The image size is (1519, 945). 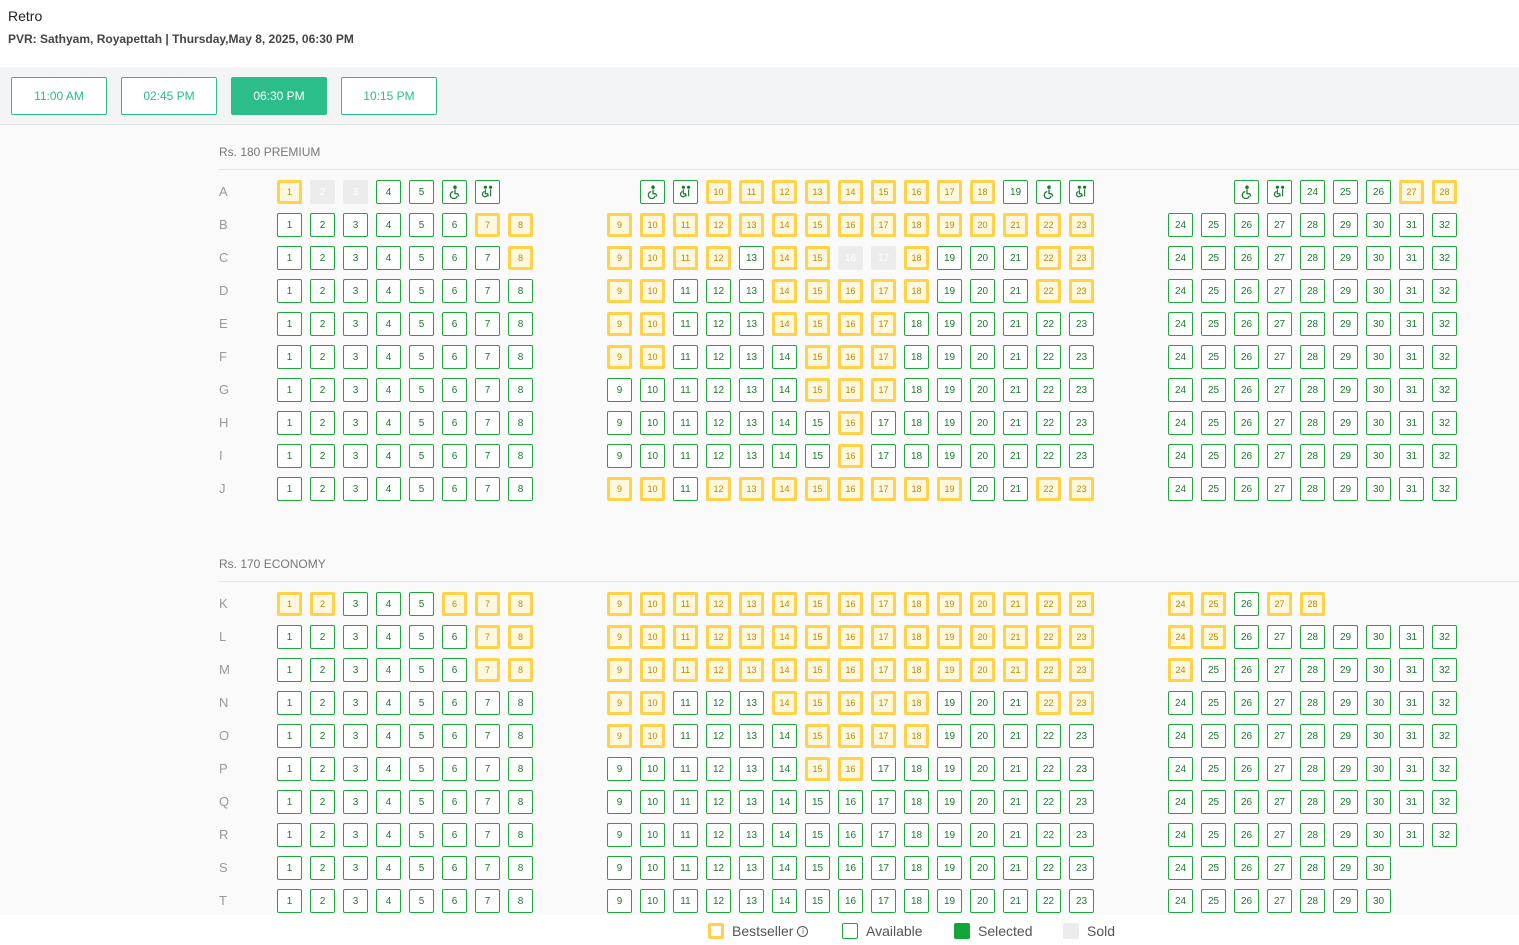 What do you see at coordinates (59, 96) in the screenshot?
I see `showtime-button-1: 11:00 AM` at bounding box center [59, 96].